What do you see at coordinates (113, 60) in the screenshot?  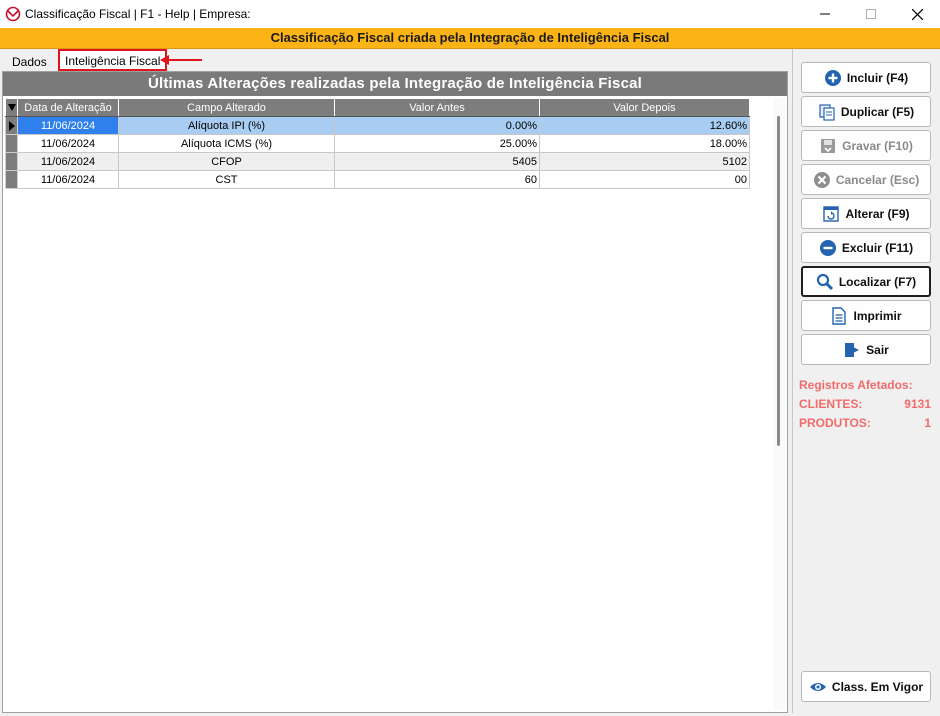 I see `tab-inteligencia-fiscal: Inteligência Fiscal` at bounding box center [113, 60].